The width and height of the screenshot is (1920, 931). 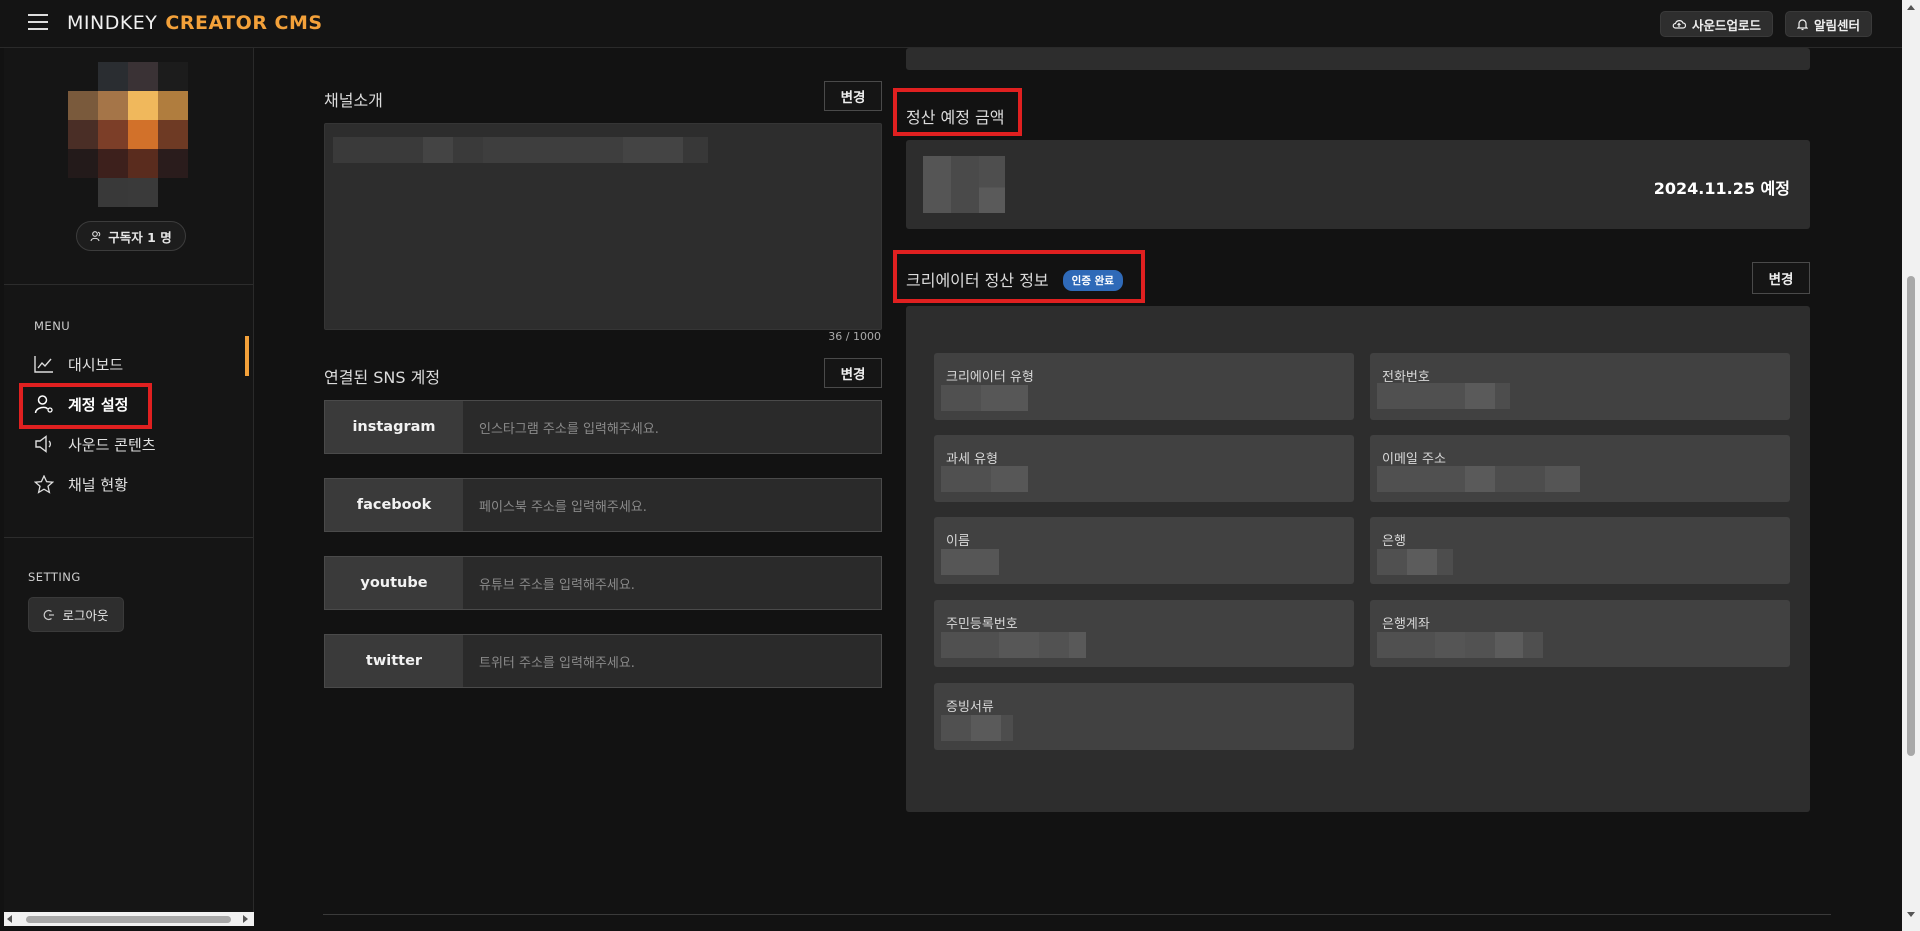 I want to click on facebook-input: 페이스북 주소를 입력해주세요., so click(x=672, y=505).